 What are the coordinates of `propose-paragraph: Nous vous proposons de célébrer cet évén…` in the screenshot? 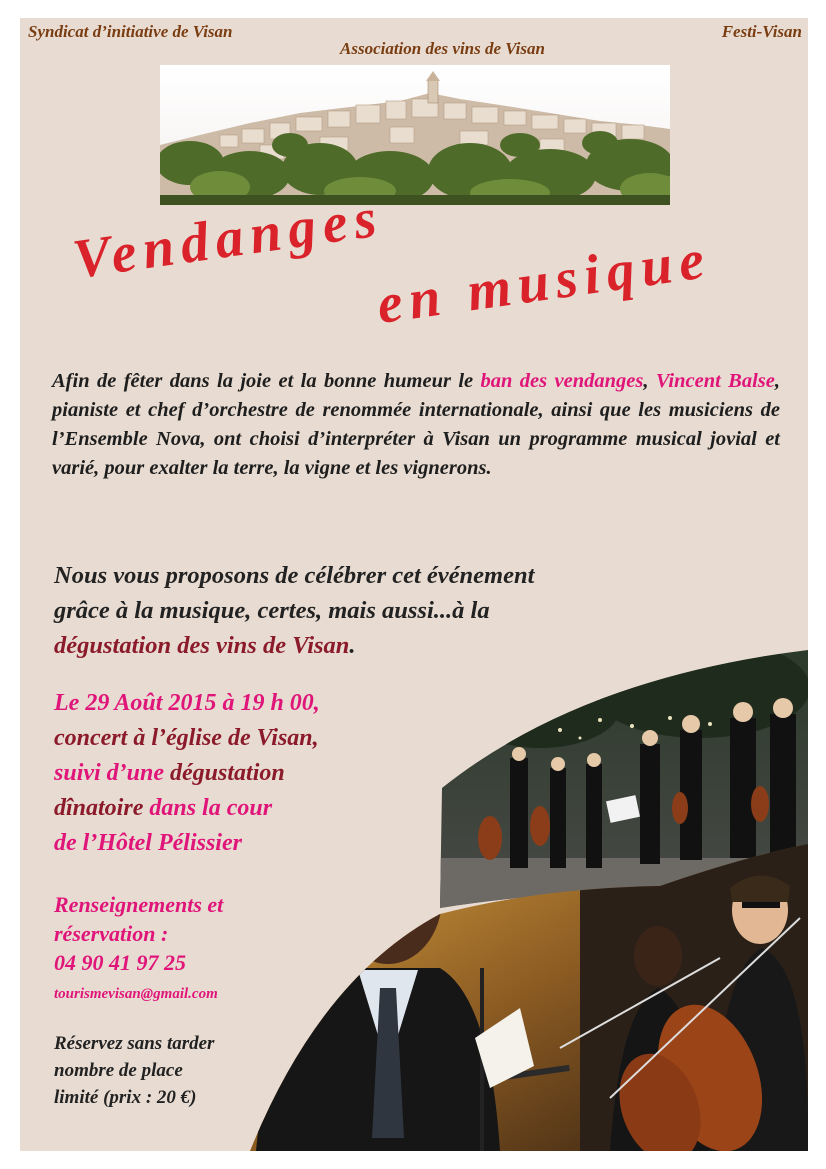 It's located at (294, 610).